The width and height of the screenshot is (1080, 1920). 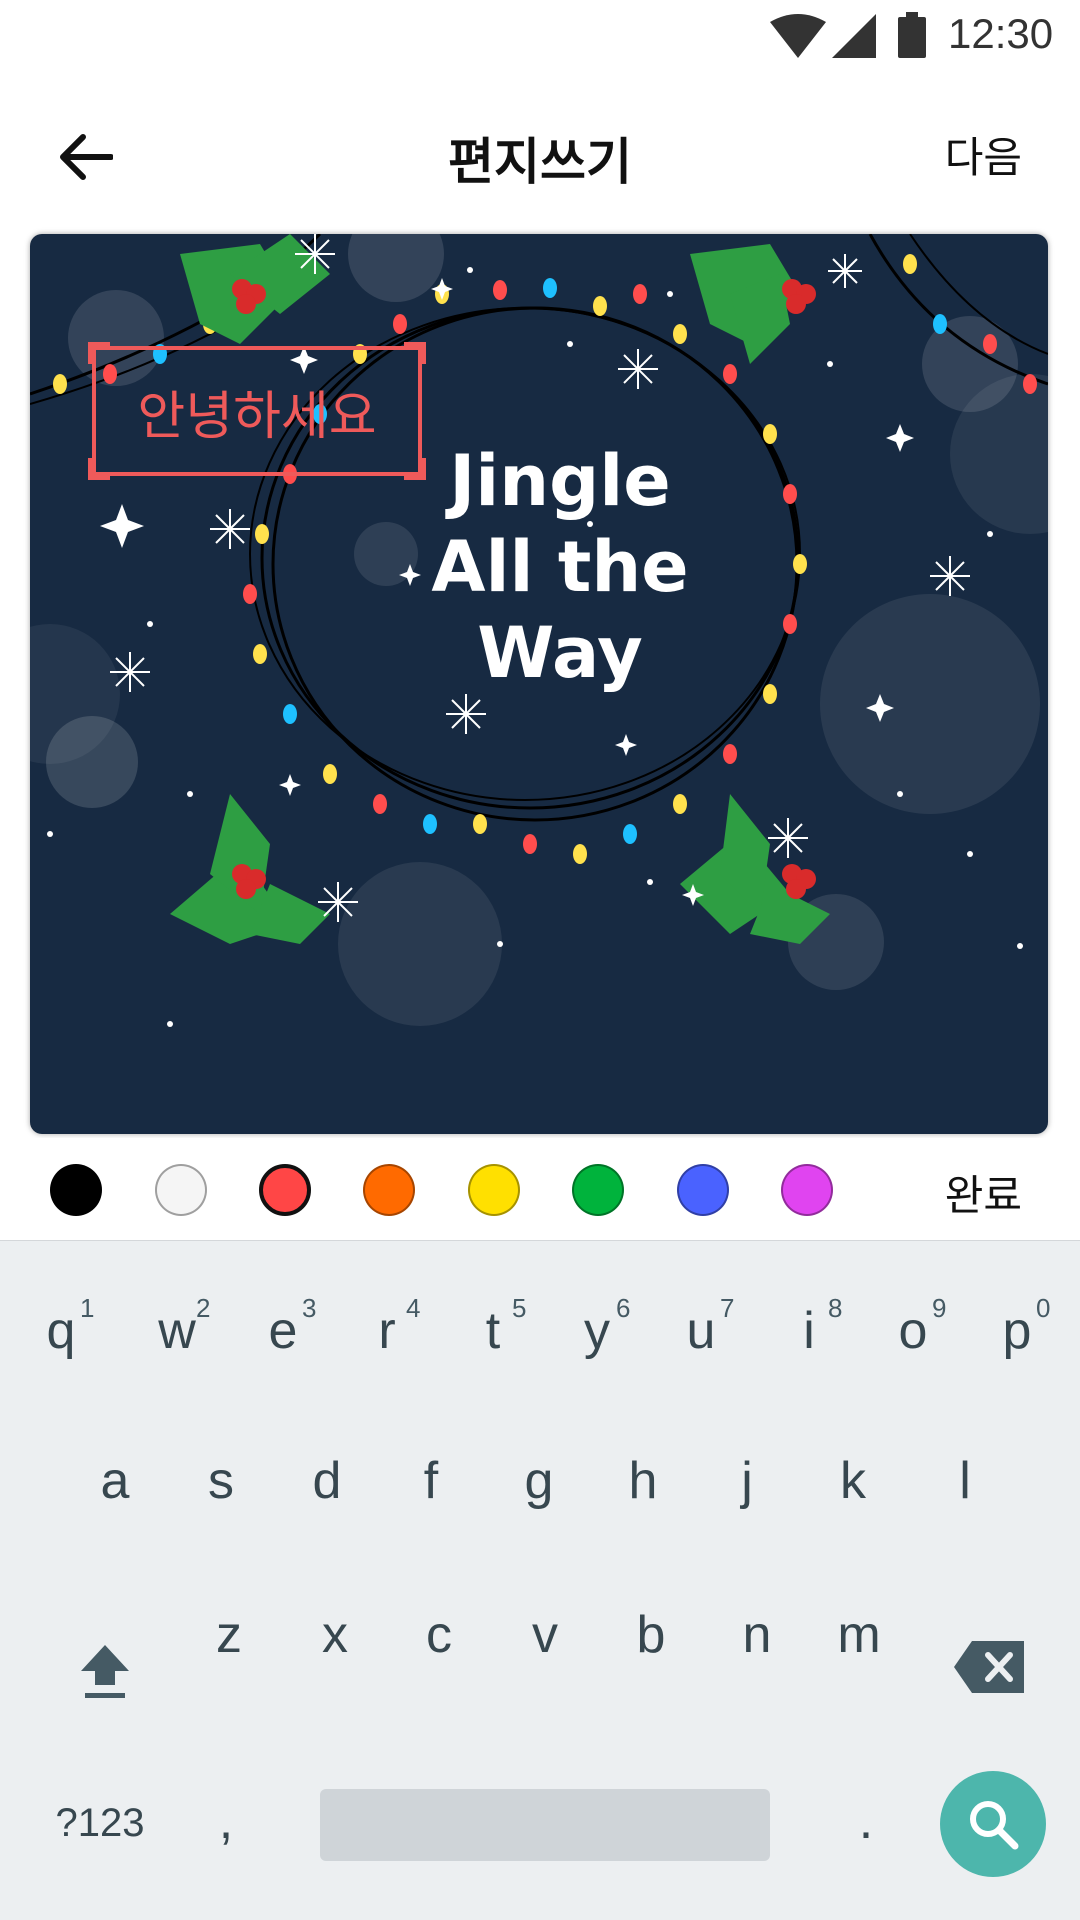 I want to click on key-l: l, so click(x=965, y=1481).